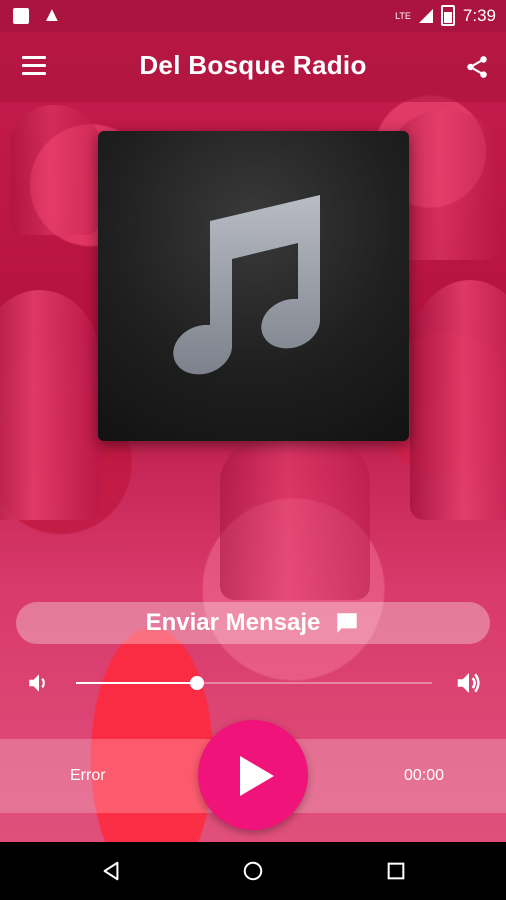  I want to click on send-message-button: Enviar Mensaje, so click(253, 623).